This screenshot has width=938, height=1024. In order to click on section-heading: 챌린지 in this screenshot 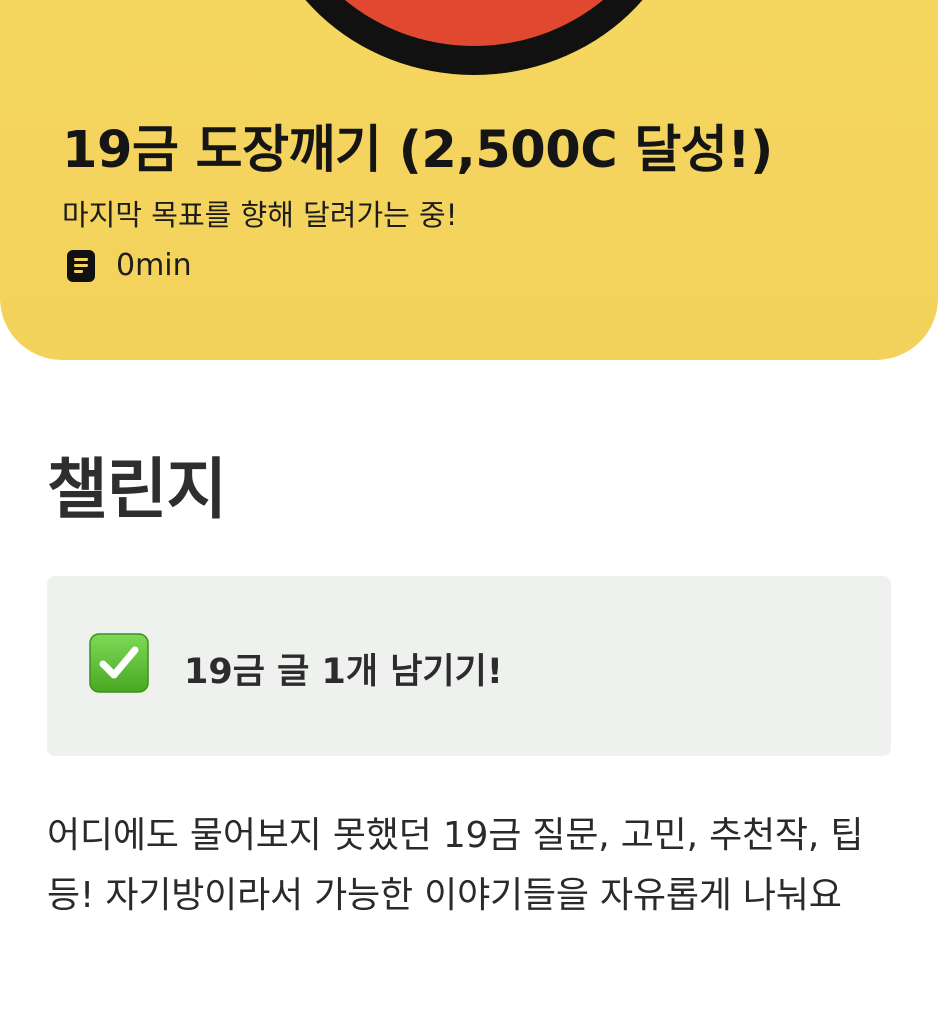, I will do `click(137, 489)`.